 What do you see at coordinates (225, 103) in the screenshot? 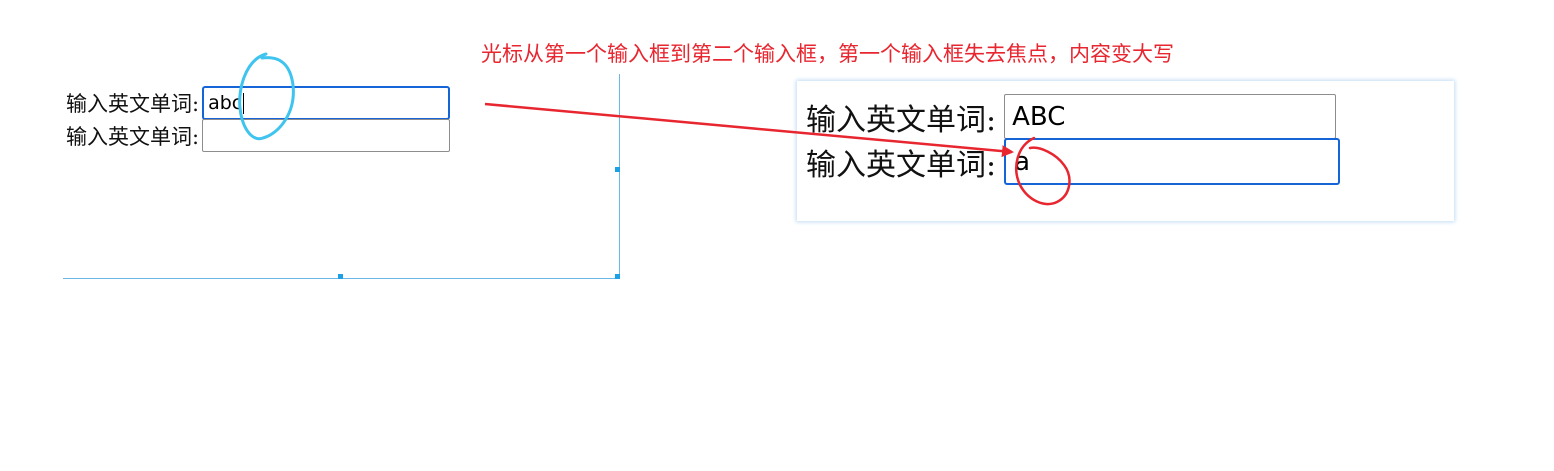
I see `word-input-1-value: abc` at bounding box center [225, 103].